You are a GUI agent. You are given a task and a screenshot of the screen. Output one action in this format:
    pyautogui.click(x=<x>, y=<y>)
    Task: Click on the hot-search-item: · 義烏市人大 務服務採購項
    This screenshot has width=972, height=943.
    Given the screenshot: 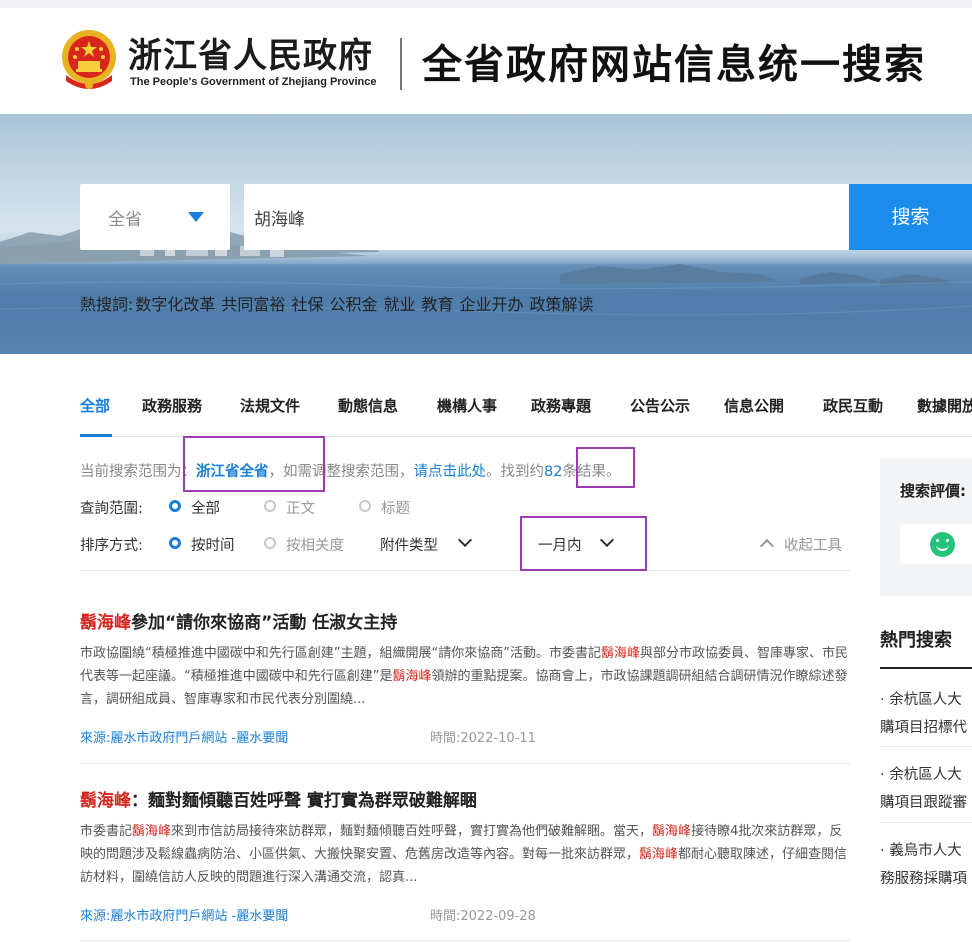 What is the action you would take?
    pyautogui.click(x=923, y=865)
    